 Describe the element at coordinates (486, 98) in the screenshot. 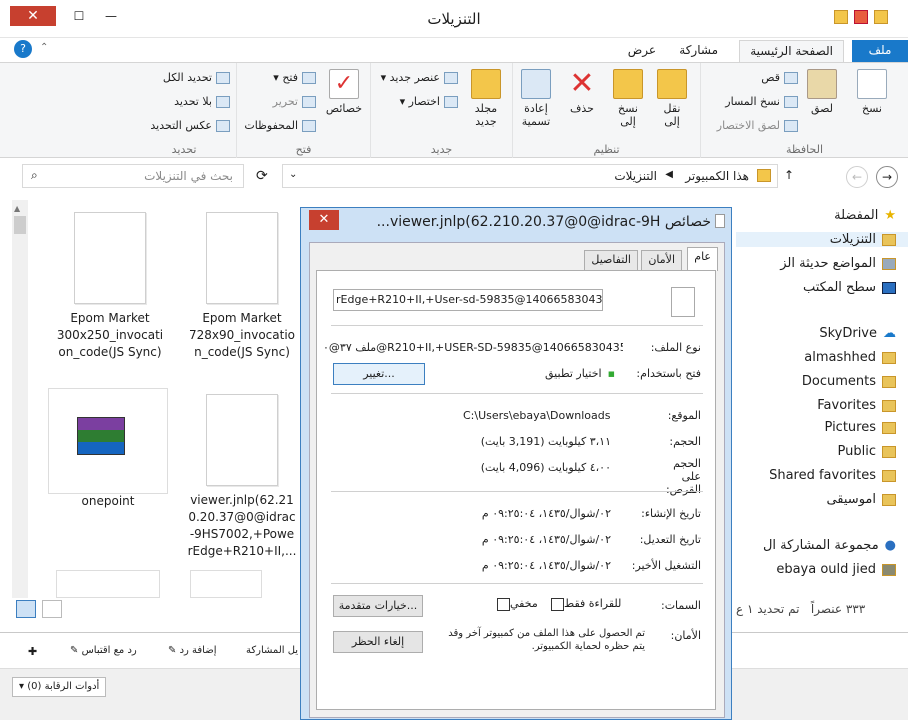

I see `new-folder-button: مجلد جديد` at that location.